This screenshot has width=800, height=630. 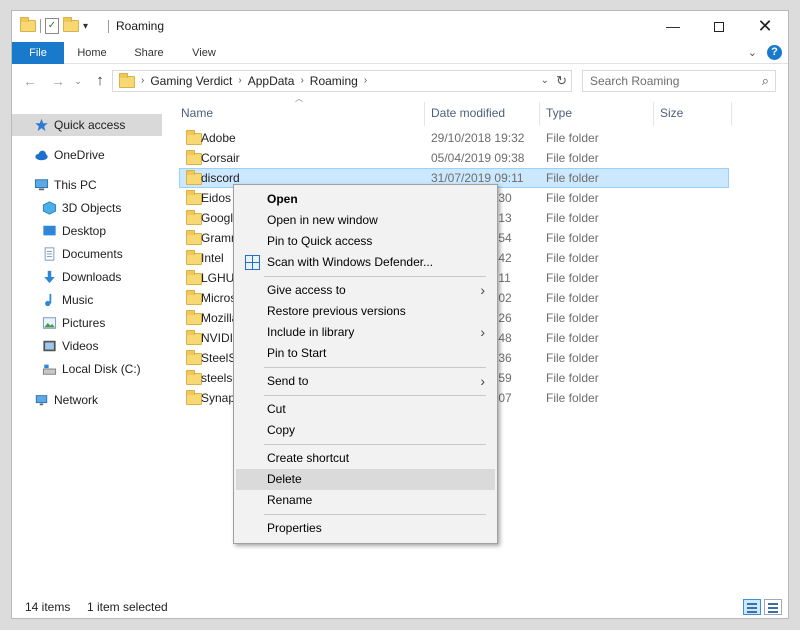 I want to click on details-view-button, so click(x=752, y=607).